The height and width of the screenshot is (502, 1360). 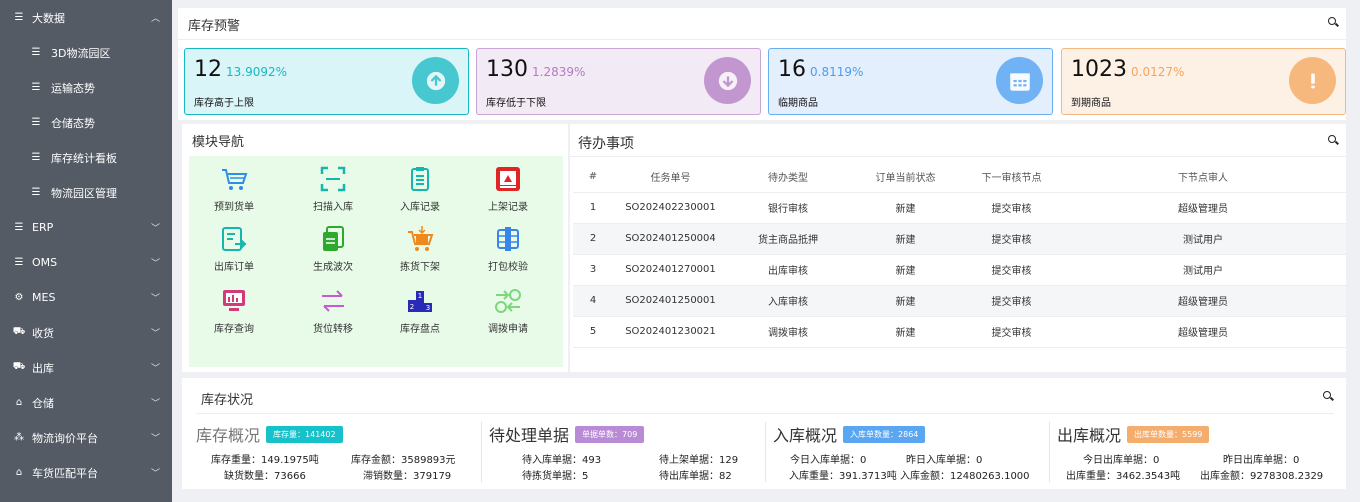 I want to click on module-item: 打包校验, so click(x=508, y=248).